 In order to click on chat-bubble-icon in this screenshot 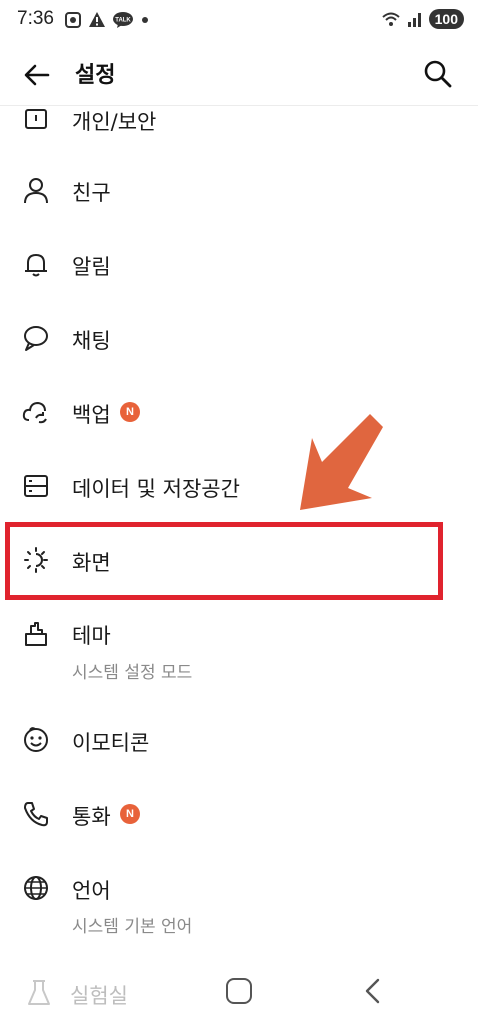, I will do `click(36, 338)`.